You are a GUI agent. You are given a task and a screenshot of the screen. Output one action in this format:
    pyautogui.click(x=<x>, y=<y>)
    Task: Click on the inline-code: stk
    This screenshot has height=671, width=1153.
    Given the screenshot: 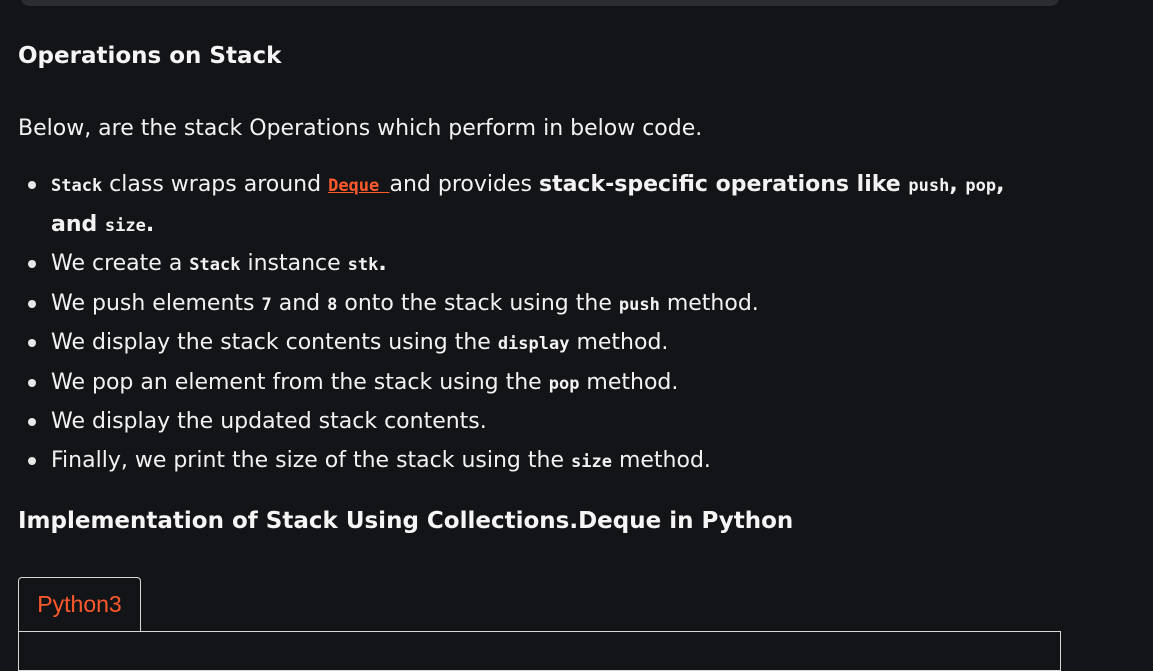 What is the action you would take?
    pyautogui.click(x=363, y=265)
    